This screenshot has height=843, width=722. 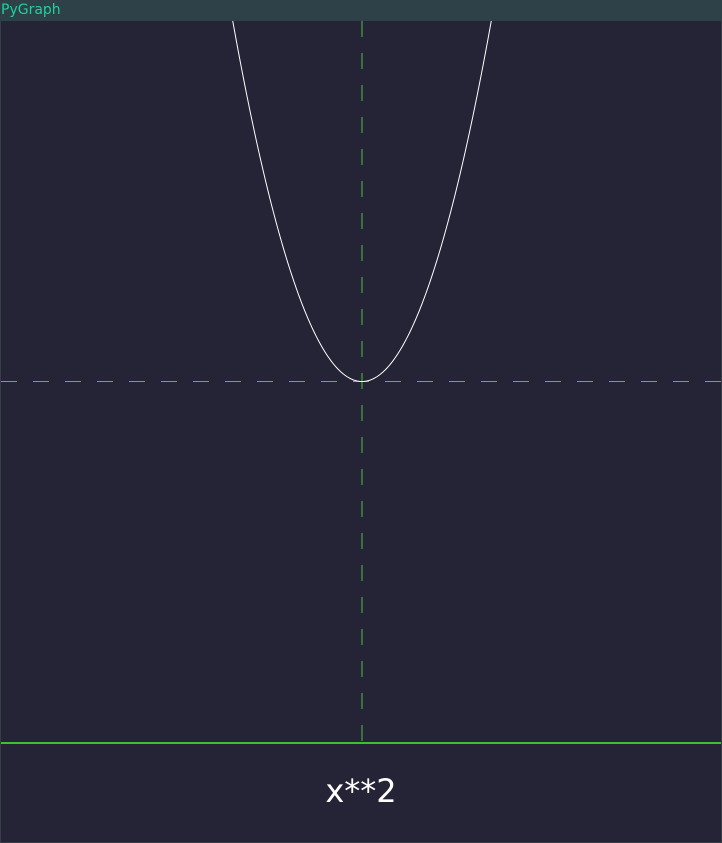 I want to click on window-title: PyGraph, so click(x=31, y=10).